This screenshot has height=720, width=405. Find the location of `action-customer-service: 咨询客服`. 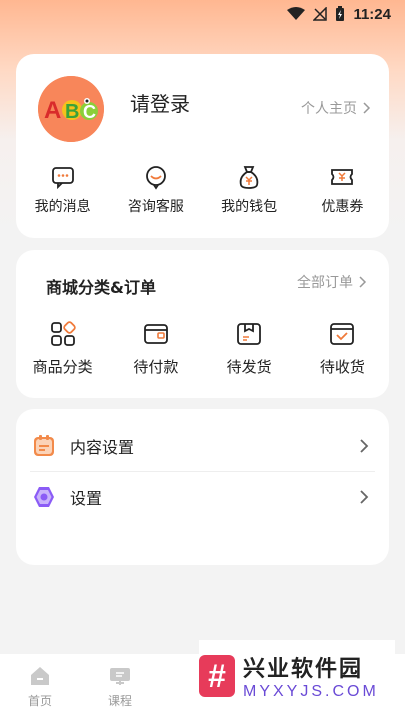

action-customer-service: 咨询客服 is located at coordinates (155, 190).